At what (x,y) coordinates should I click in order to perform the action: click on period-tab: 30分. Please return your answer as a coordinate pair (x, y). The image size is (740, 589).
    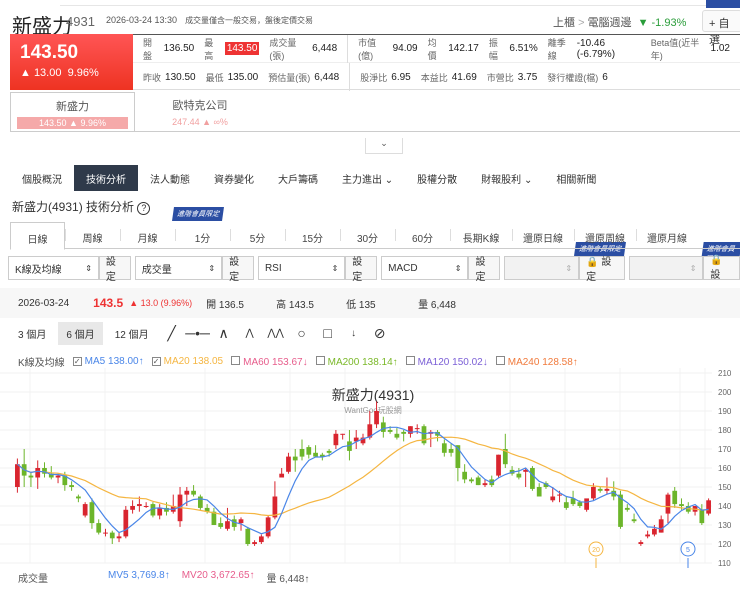
    Looking at the image, I should click on (367, 235).